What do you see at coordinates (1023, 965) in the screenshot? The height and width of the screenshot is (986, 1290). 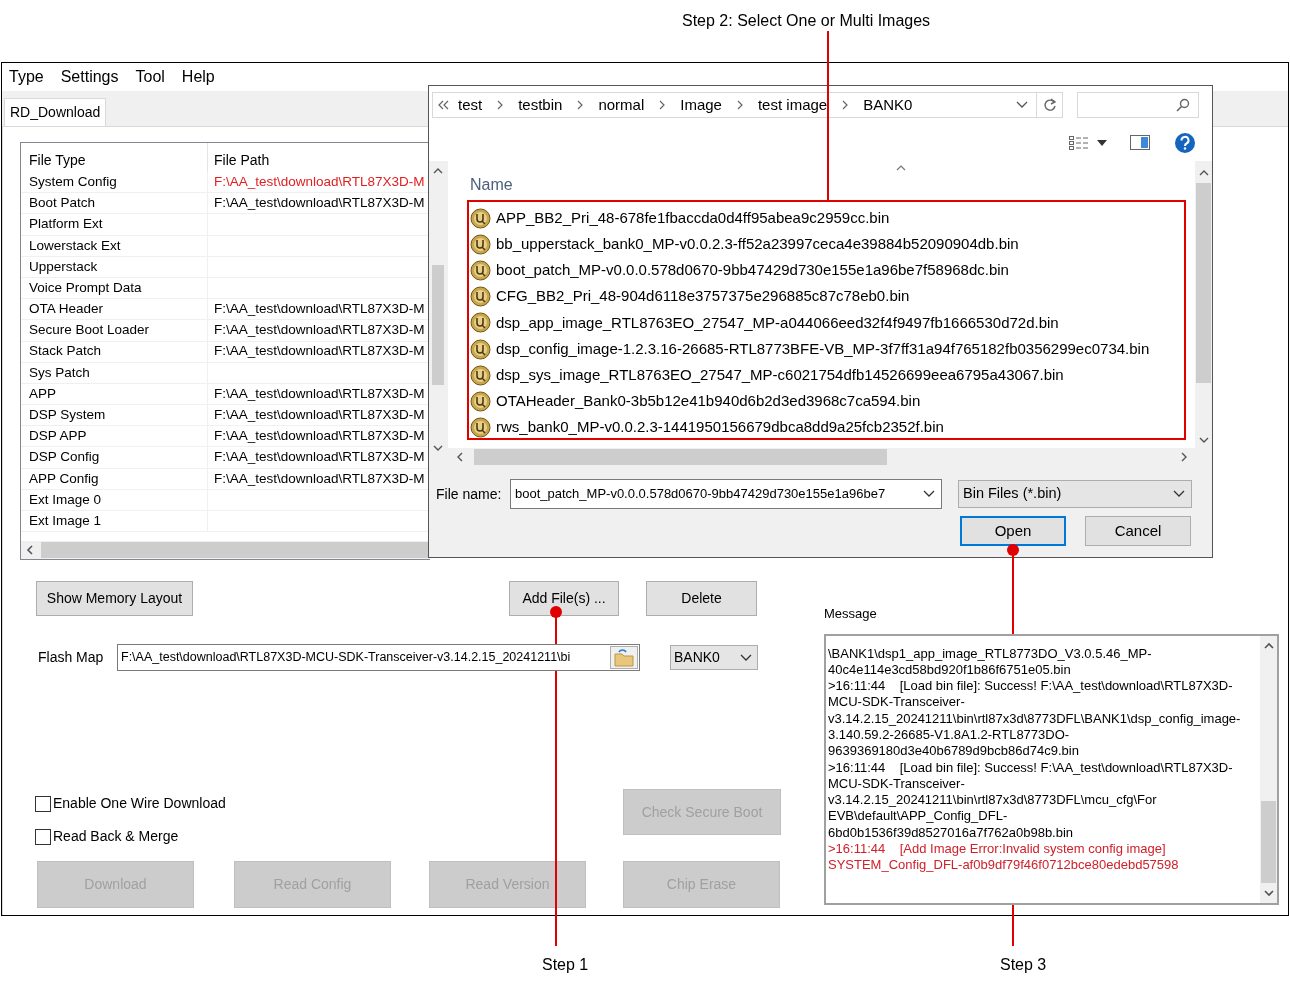 I see `callout-label: Step 3` at bounding box center [1023, 965].